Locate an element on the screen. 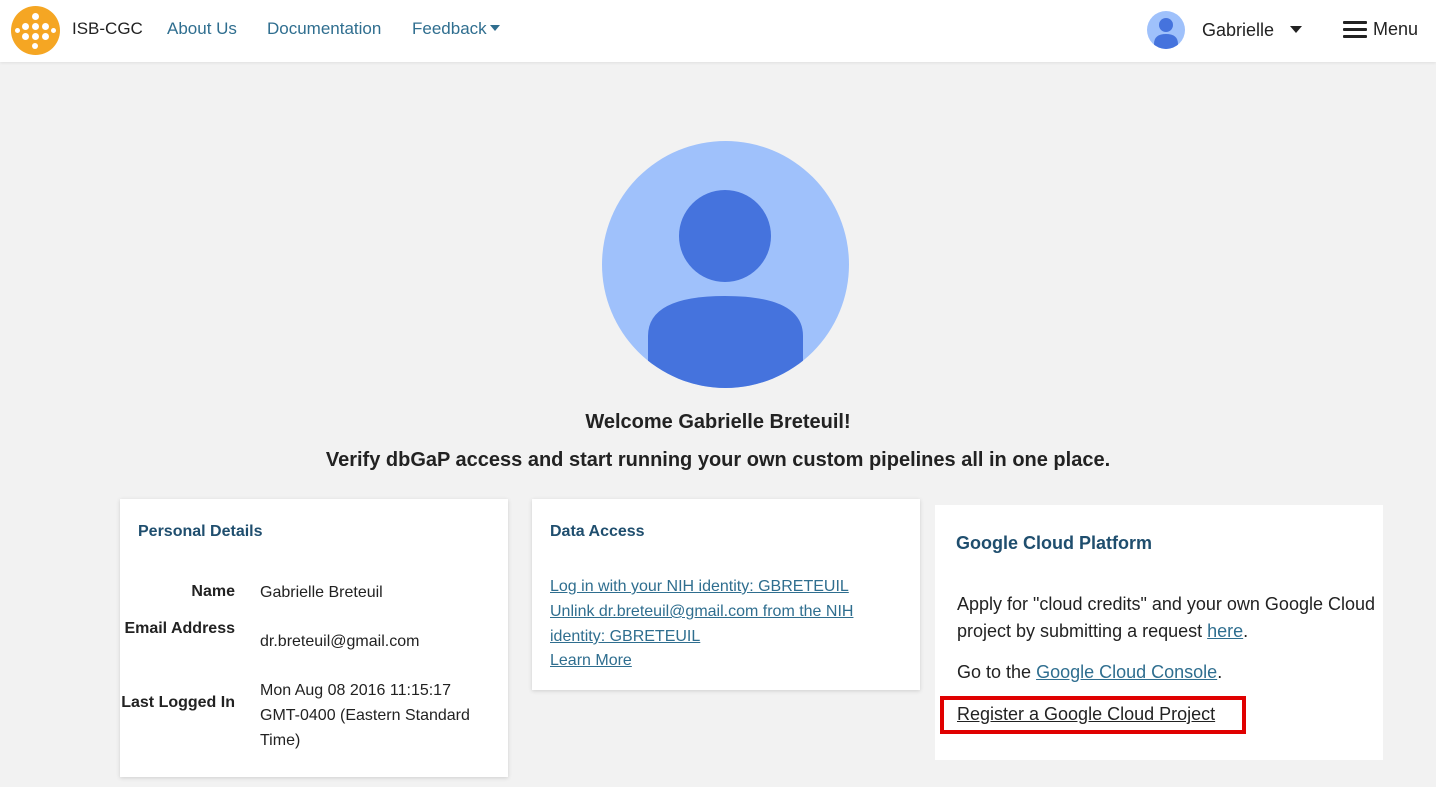 The height and width of the screenshot is (787, 1436). user-avatar-icon is located at coordinates (1166, 30).